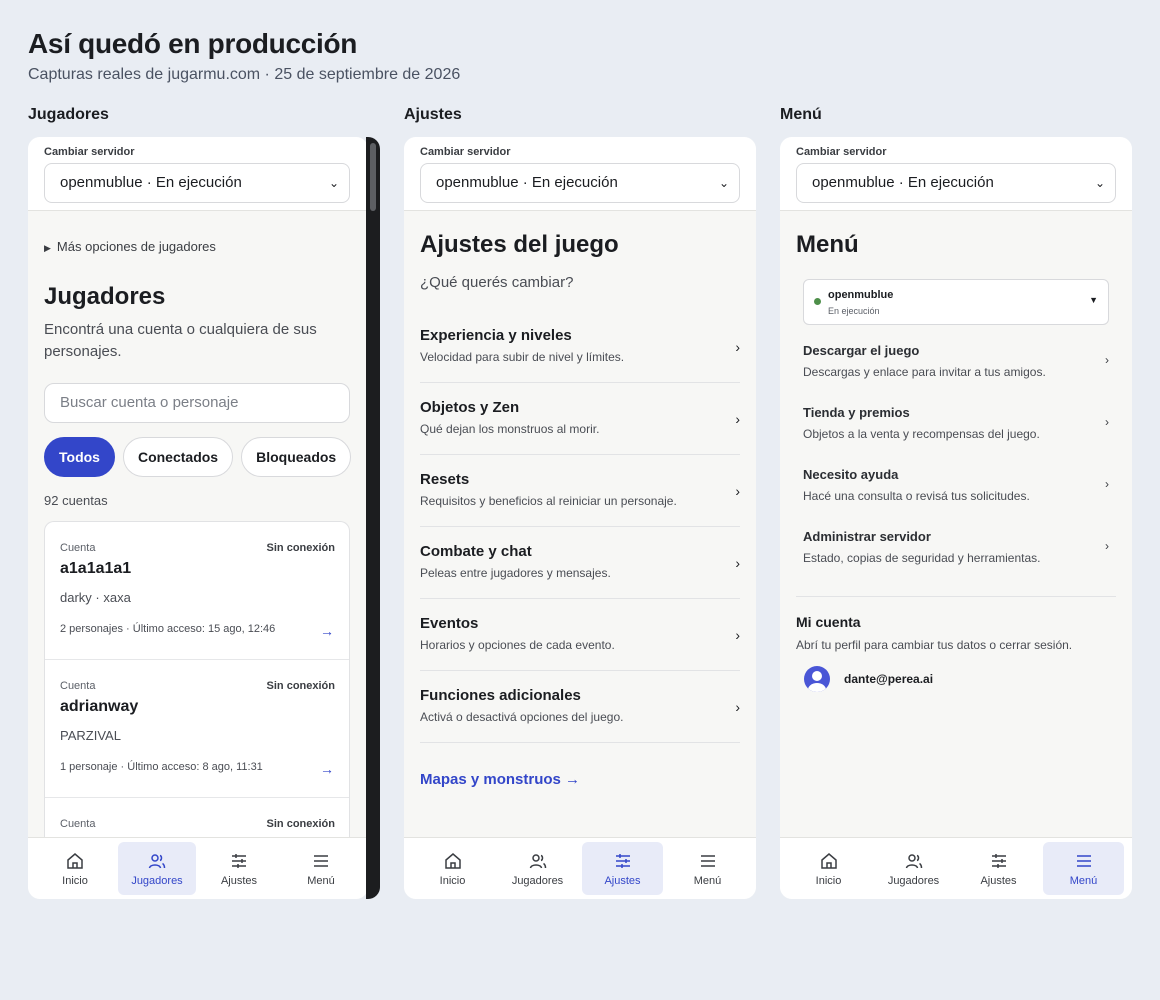  I want to click on nav-label-inicio: Inicio, so click(828, 880).